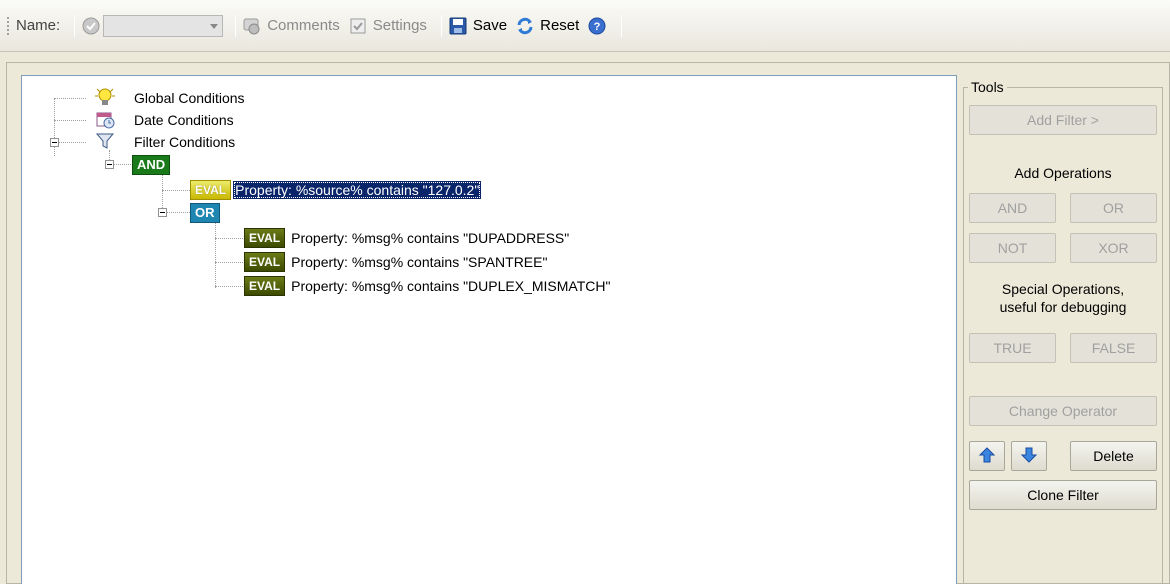 This screenshot has width=1170, height=584. I want to click on true-button-label: TRUE, so click(1012, 348).